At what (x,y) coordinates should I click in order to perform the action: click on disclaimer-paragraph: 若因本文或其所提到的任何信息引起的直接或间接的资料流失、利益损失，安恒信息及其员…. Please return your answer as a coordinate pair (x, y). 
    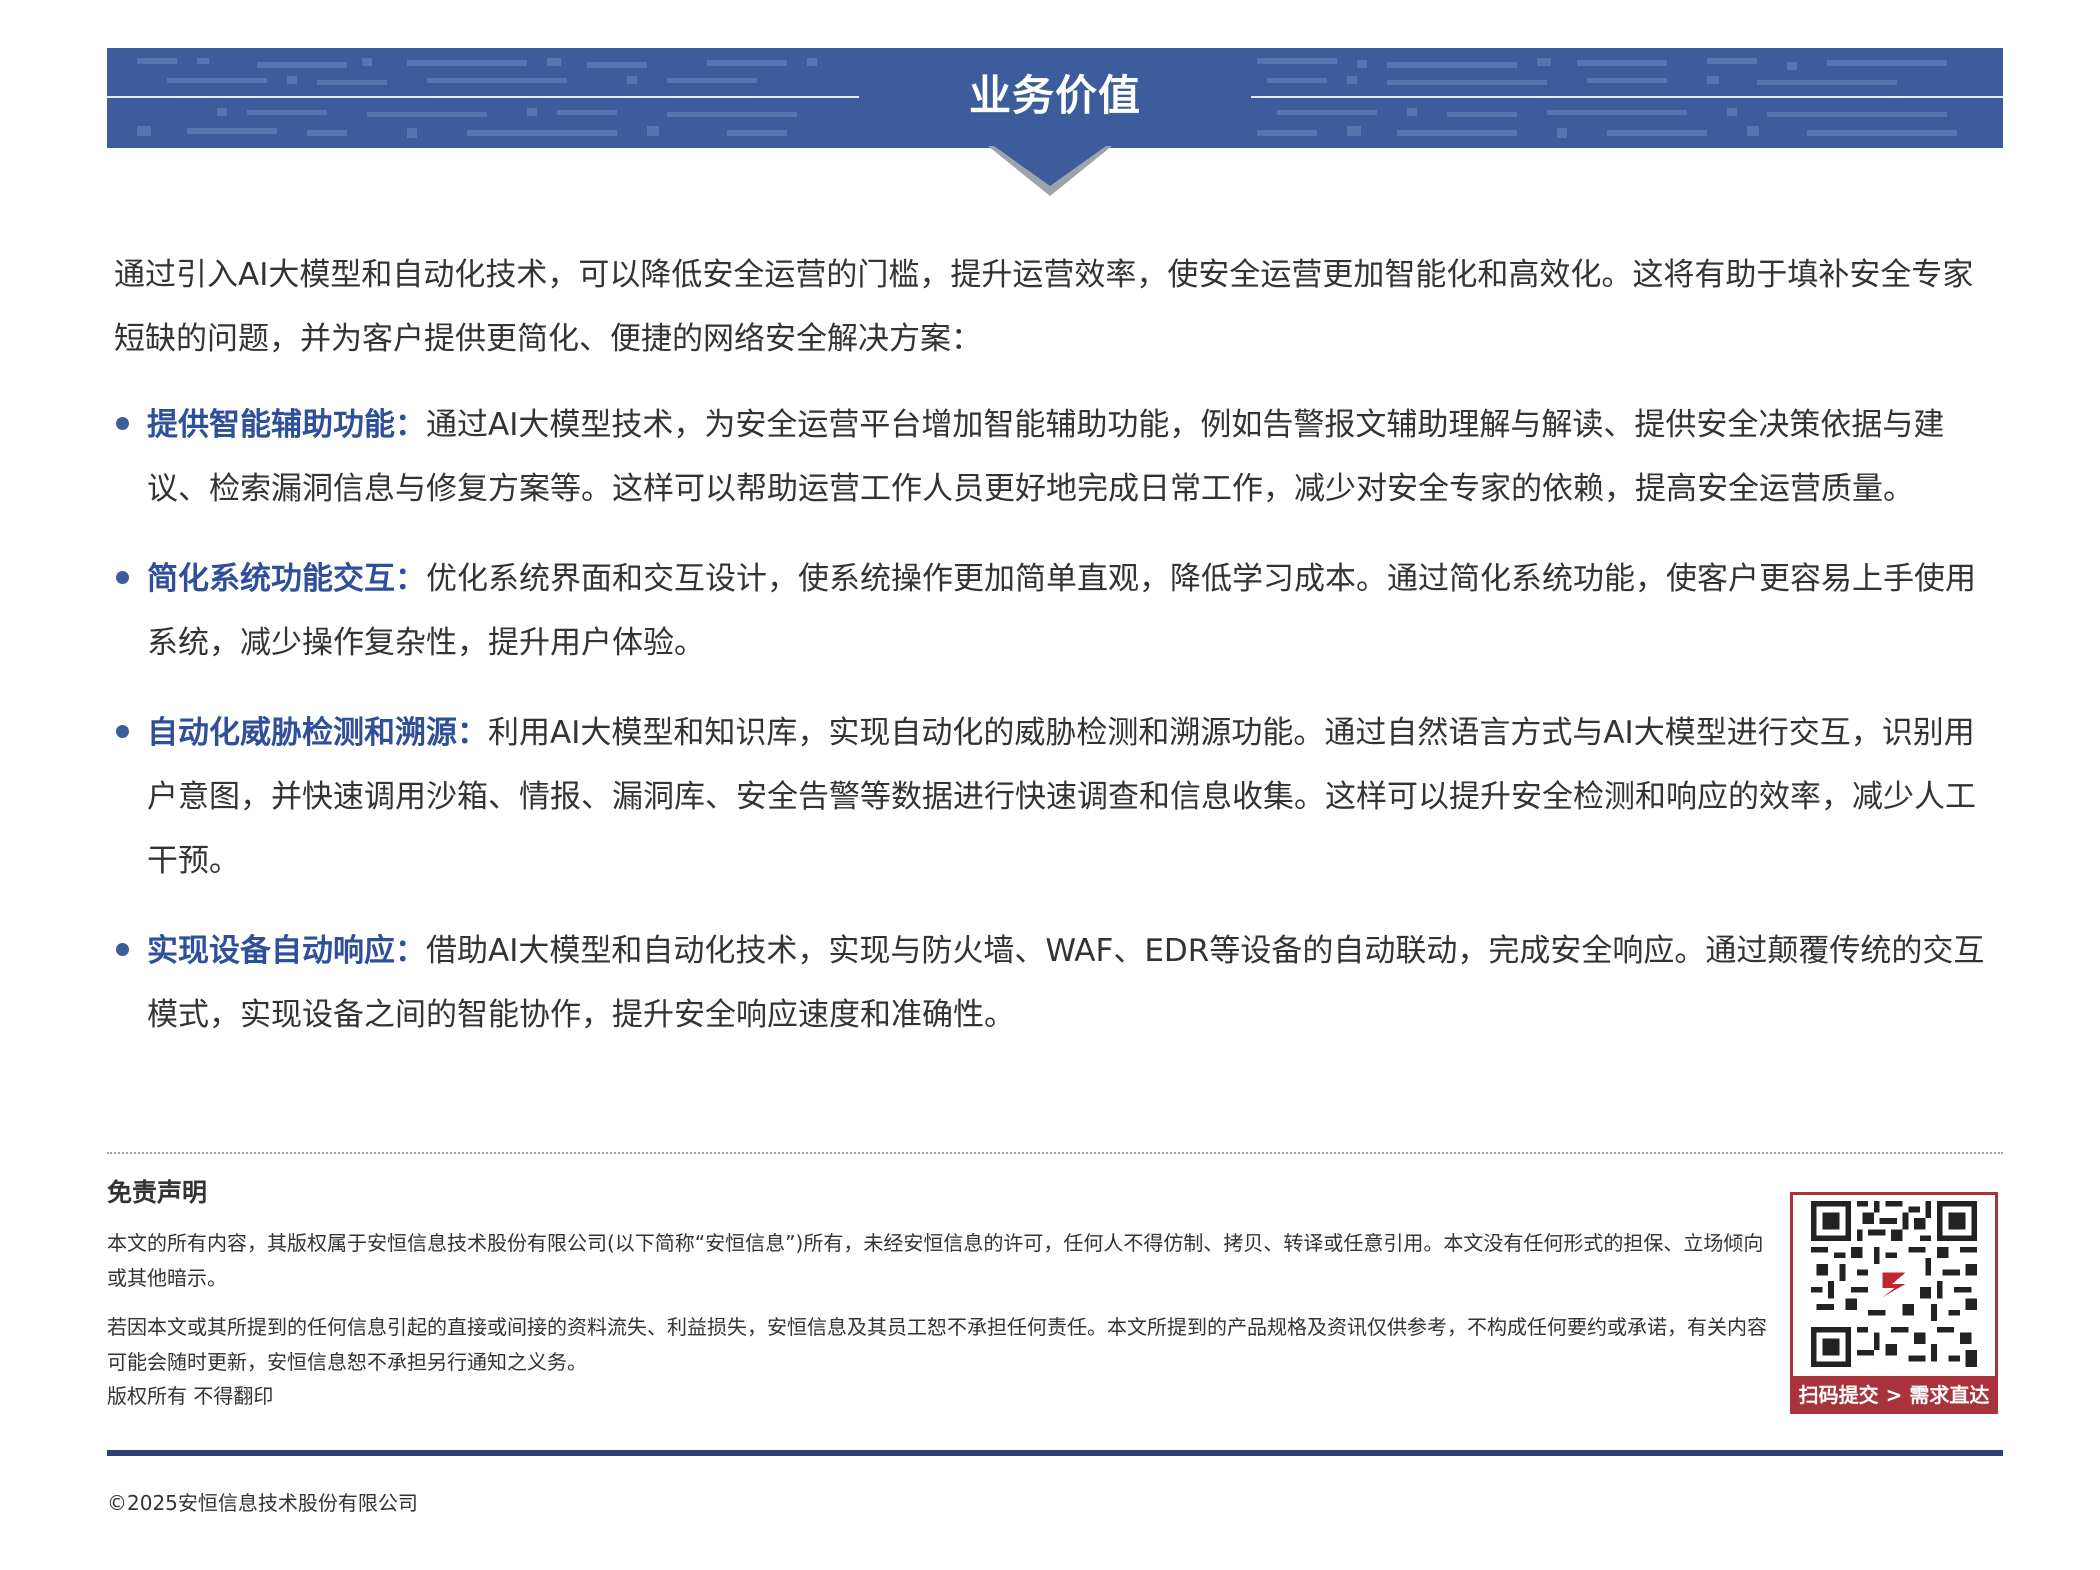
    Looking at the image, I should click on (937, 1344).